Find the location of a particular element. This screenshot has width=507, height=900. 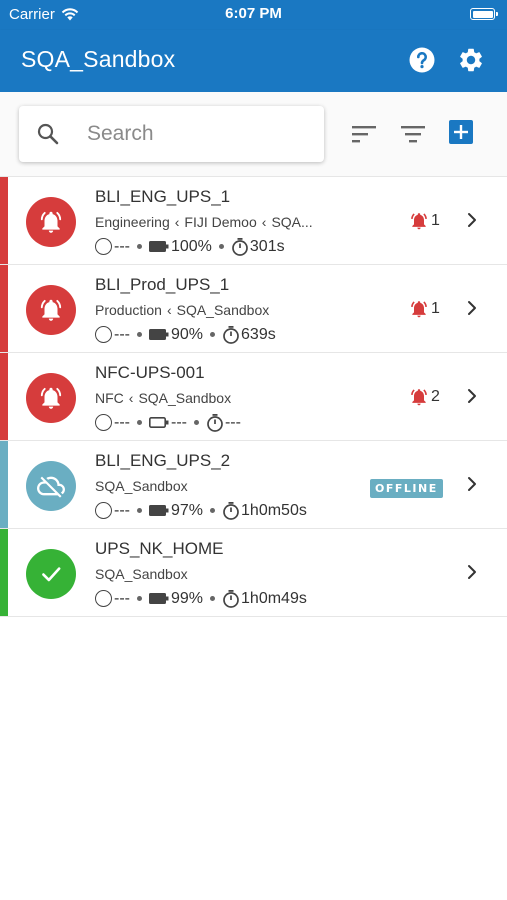

battery-value: 100% is located at coordinates (191, 246).